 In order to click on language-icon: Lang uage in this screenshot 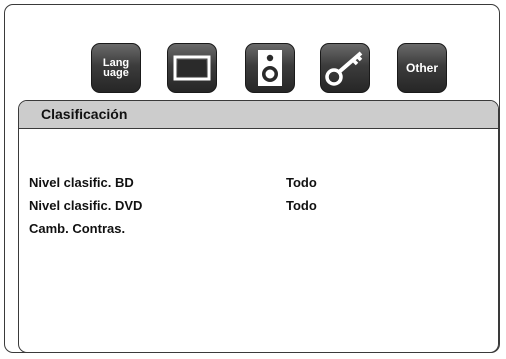, I will do `click(116, 68)`.